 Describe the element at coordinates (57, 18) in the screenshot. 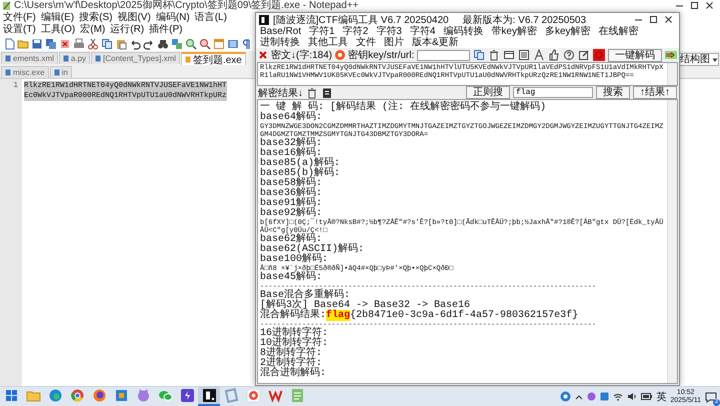

I see `menu-item: 编辑(E)` at that location.